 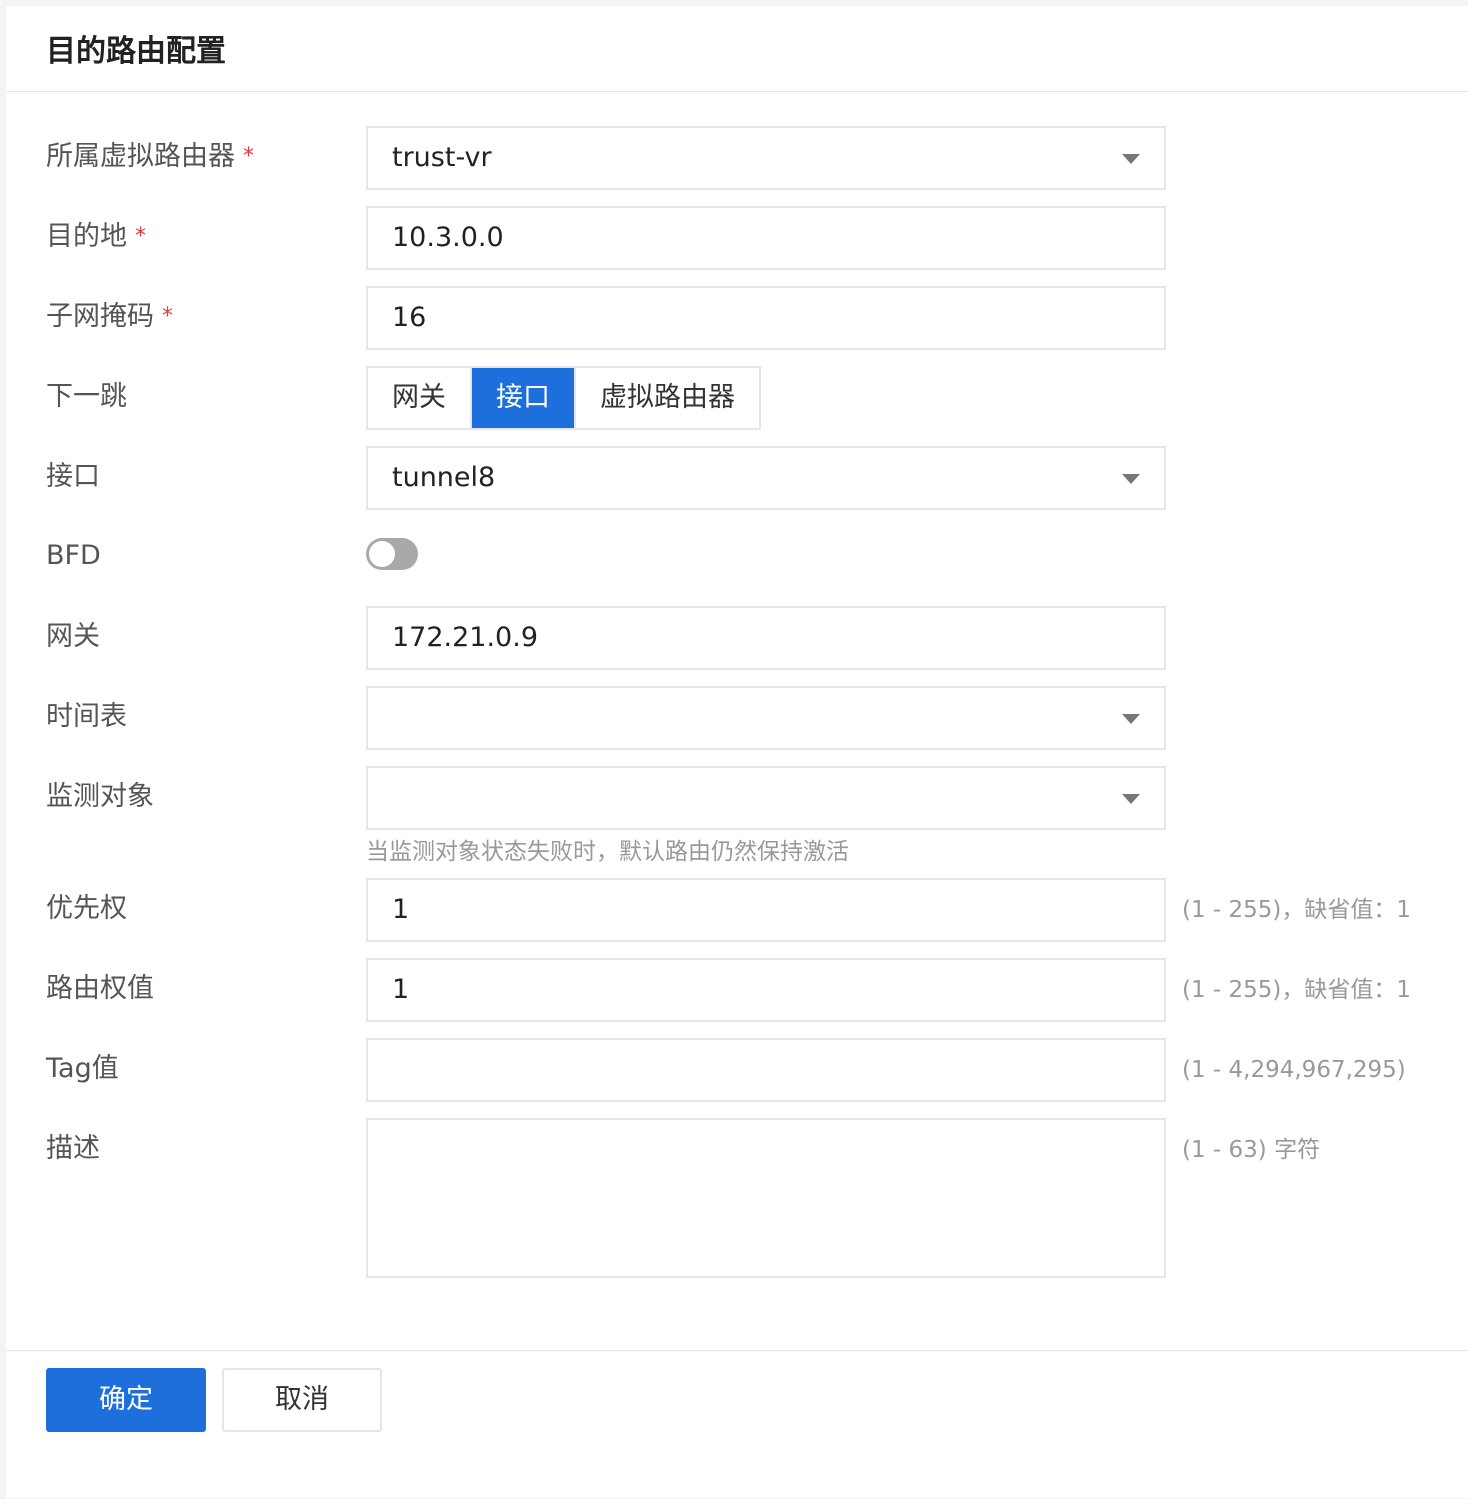 What do you see at coordinates (82, 1068) in the screenshot?
I see `tag-label: Tag值` at bounding box center [82, 1068].